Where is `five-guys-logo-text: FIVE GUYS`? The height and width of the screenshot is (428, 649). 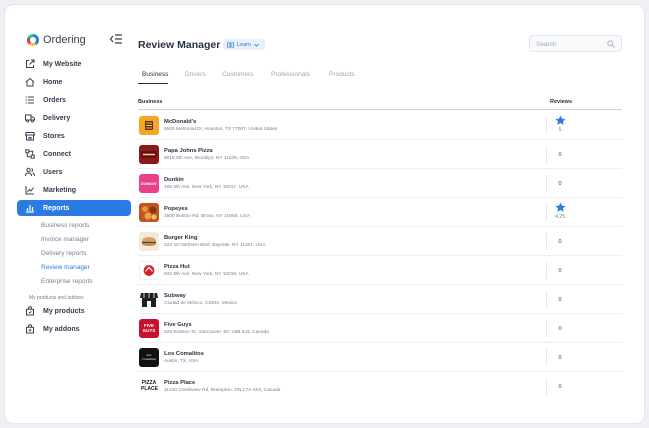 five-guys-logo-text: FIVE GUYS is located at coordinates (149, 327).